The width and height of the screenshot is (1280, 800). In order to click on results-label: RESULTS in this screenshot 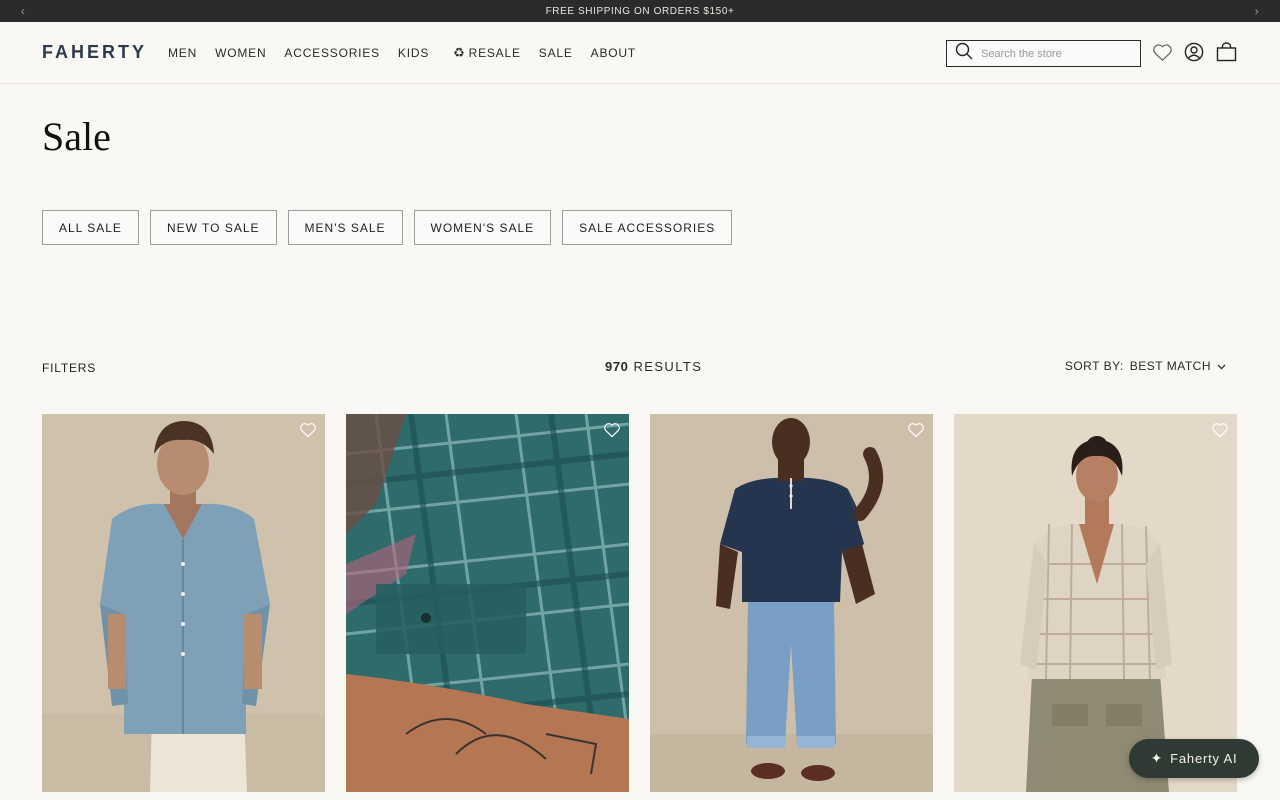, I will do `click(668, 366)`.